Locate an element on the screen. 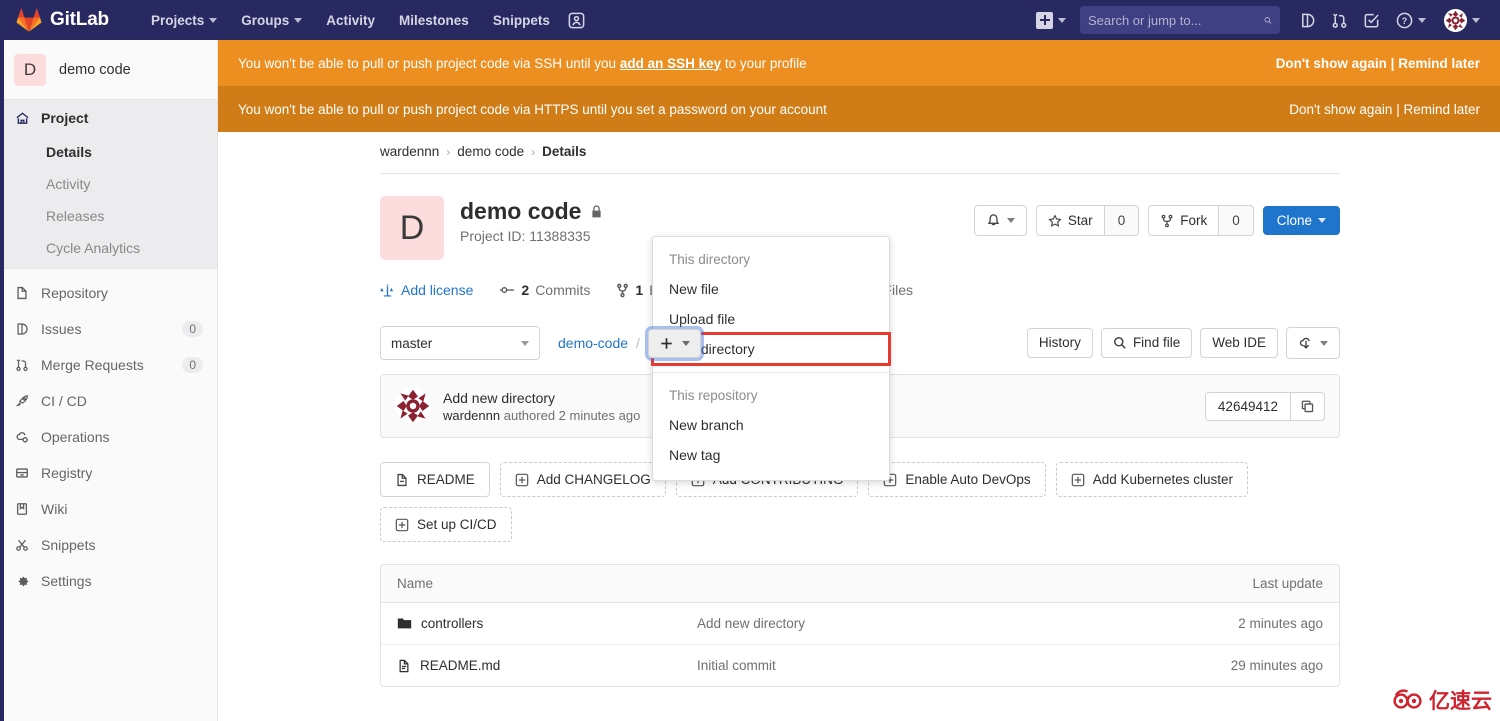 The height and width of the screenshot is (721, 1500). find-file-button: Find file is located at coordinates (1146, 343).